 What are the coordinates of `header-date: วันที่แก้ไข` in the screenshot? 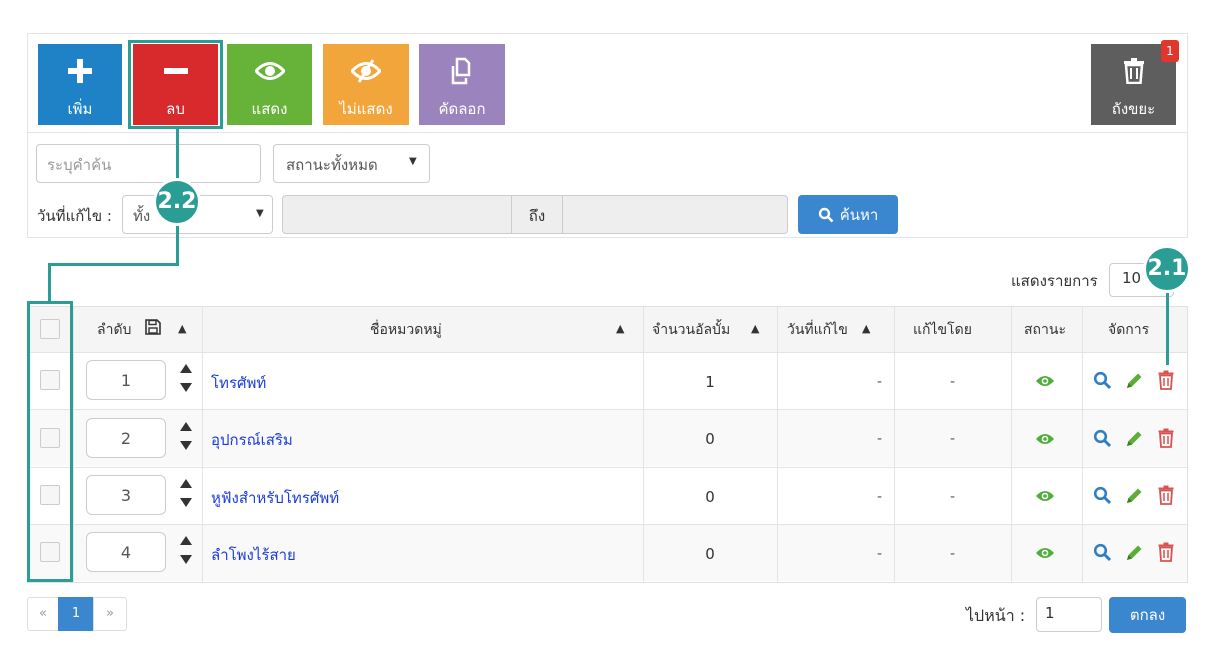 It's located at (817, 330).